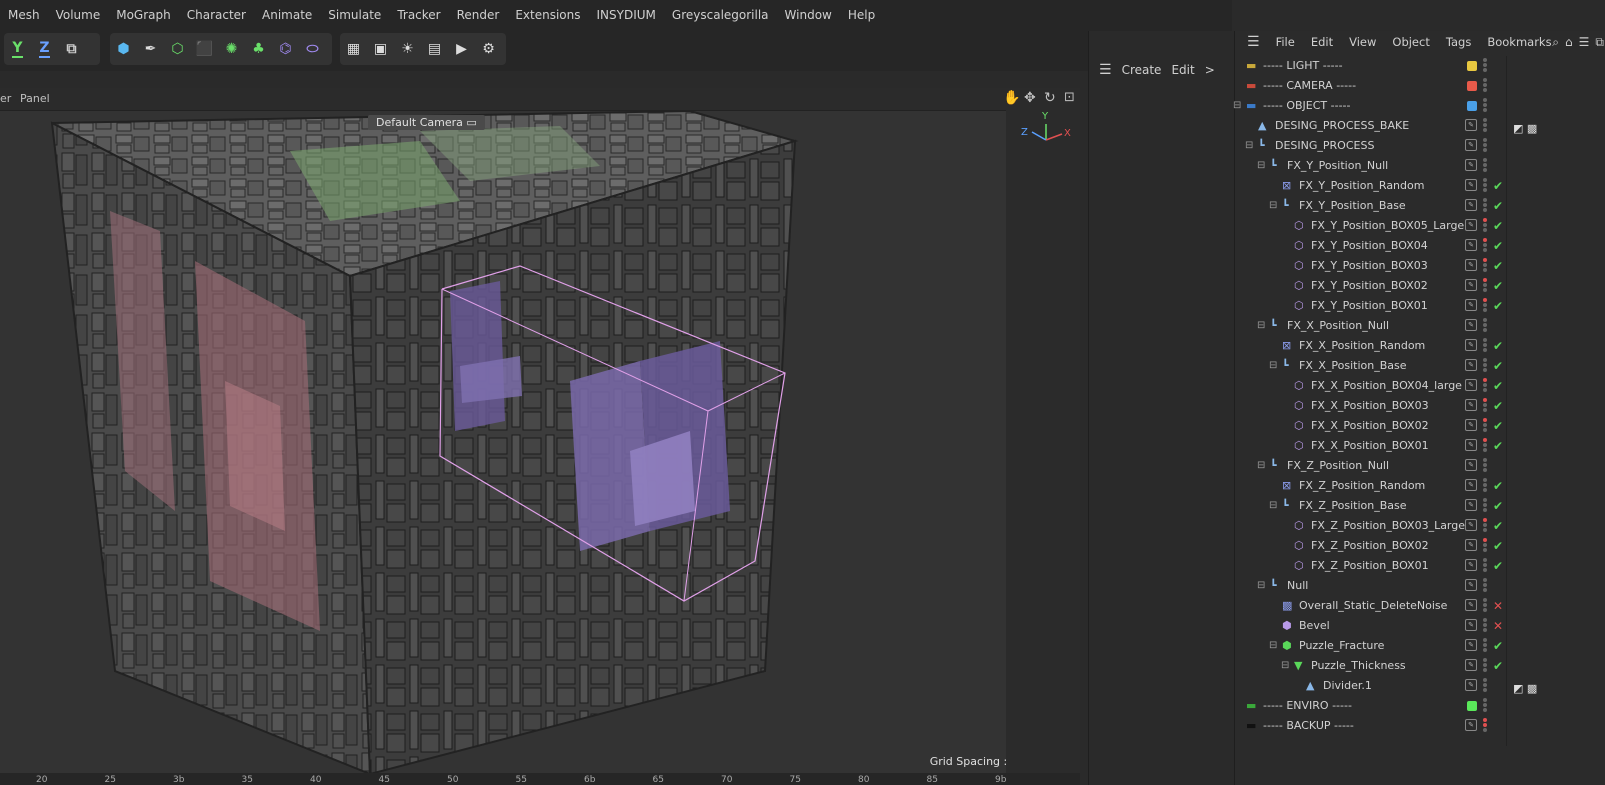 Image resolution: width=1605 pixels, height=785 pixels. What do you see at coordinates (1420, 466) in the screenshot?
I see `tree-row: ⊟ ┗ FX_Z_Position_Null ✎` at bounding box center [1420, 466].